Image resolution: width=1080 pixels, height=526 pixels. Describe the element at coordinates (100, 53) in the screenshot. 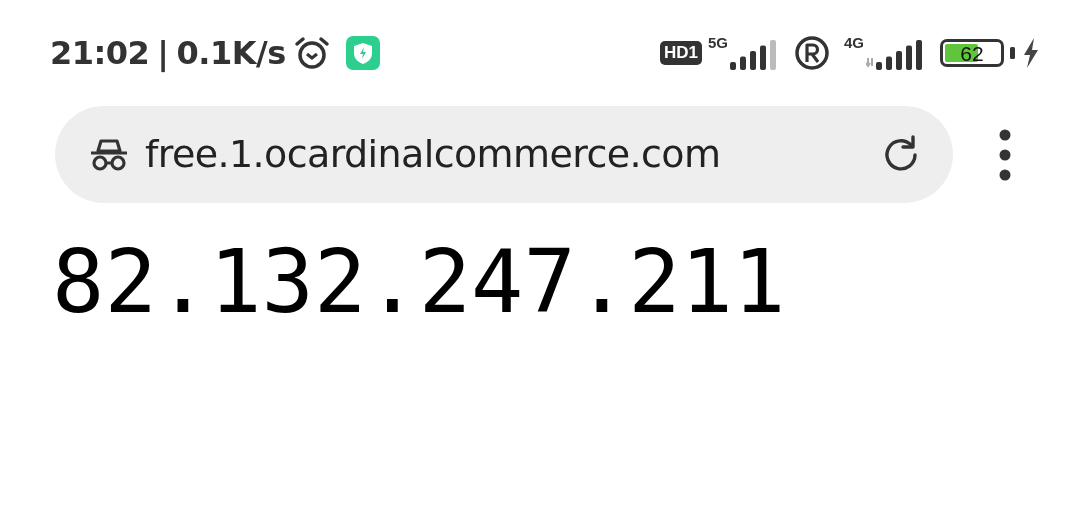

I see `clock-time: 21:02` at that location.